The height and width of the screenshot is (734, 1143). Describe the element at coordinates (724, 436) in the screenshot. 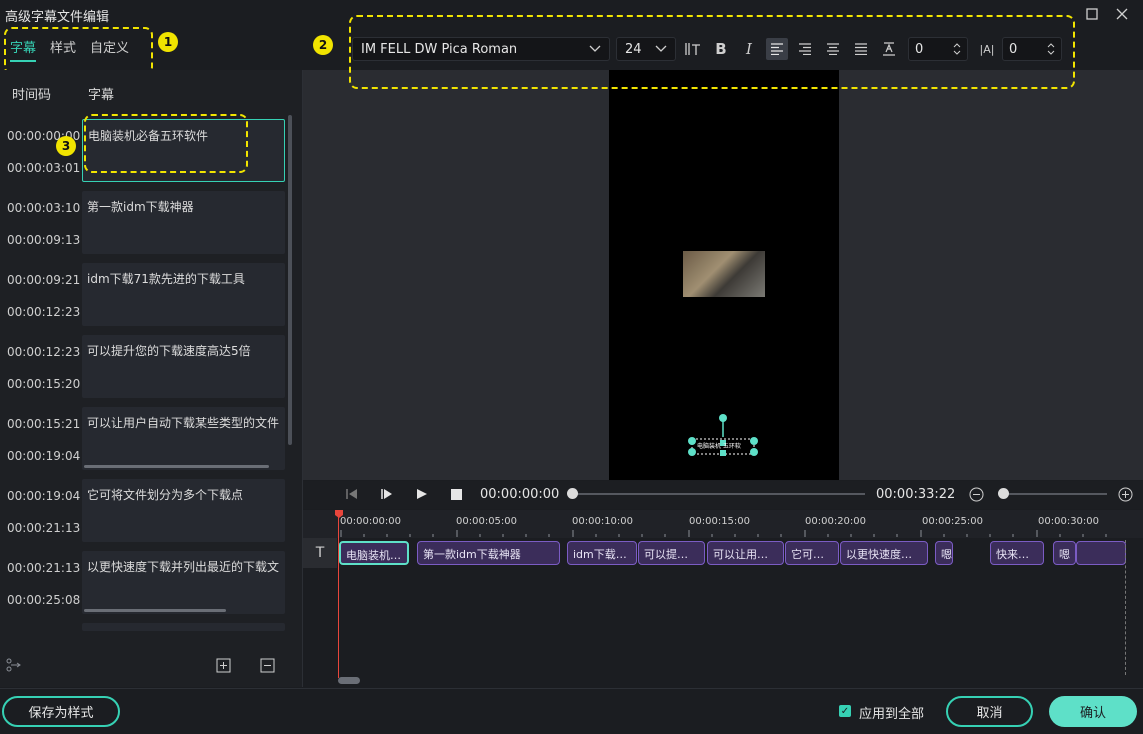

I see `caption-transform-handles` at that location.